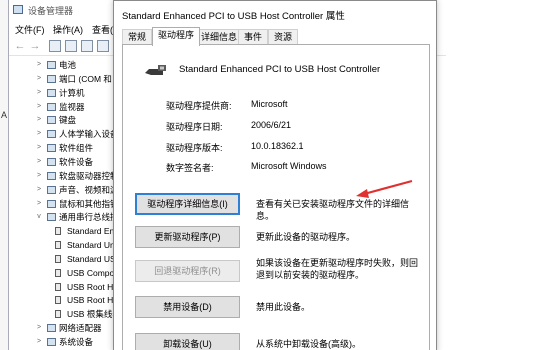  What do you see at coordinates (72, 106) in the screenshot?
I see `tree-item-label: 监视器` at bounding box center [72, 106].